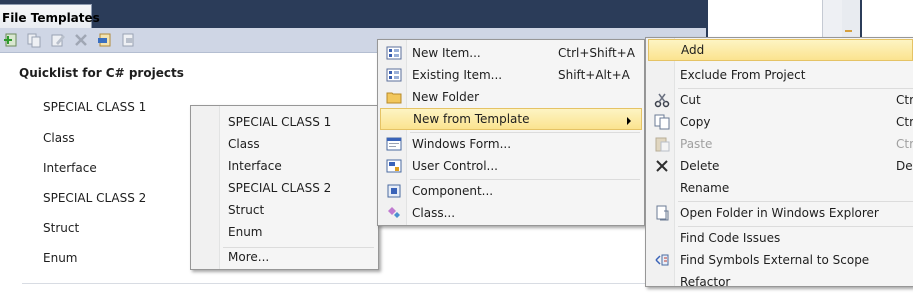 The height and width of the screenshot is (293, 913). I want to click on menu-item-delete: Delete Del, so click(780, 166).